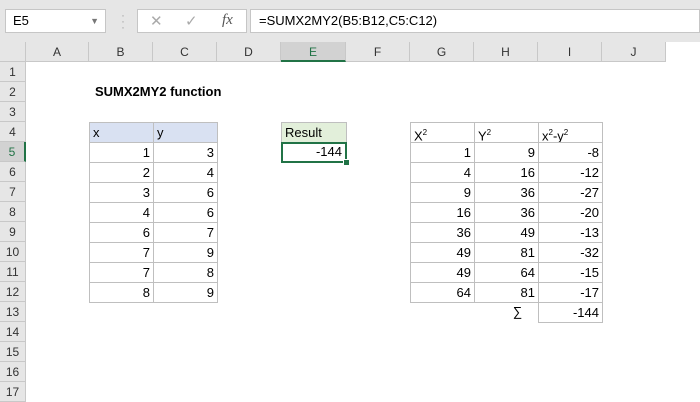 Image resolution: width=700 pixels, height=402 pixels. Describe the element at coordinates (570, 252) in the screenshot. I see `table-cell: -32` at that location.